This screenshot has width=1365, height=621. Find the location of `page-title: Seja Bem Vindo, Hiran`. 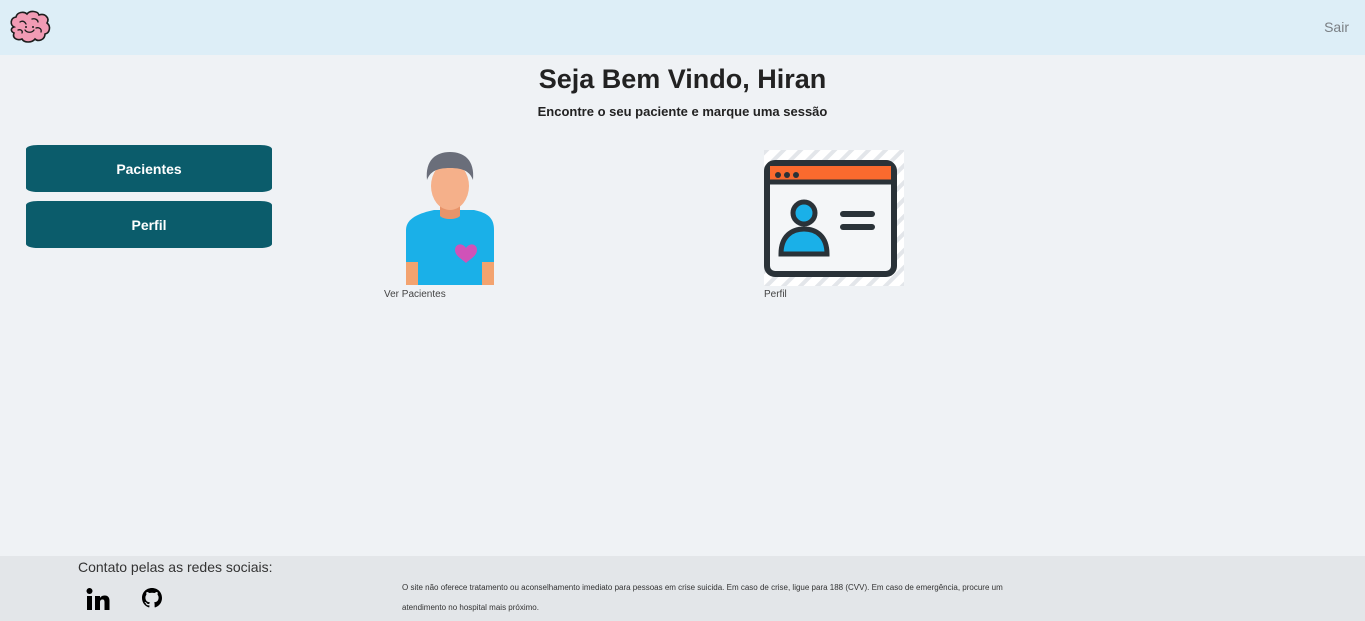

page-title: Seja Bem Vindo, Hiran is located at coordinates (682, 79).